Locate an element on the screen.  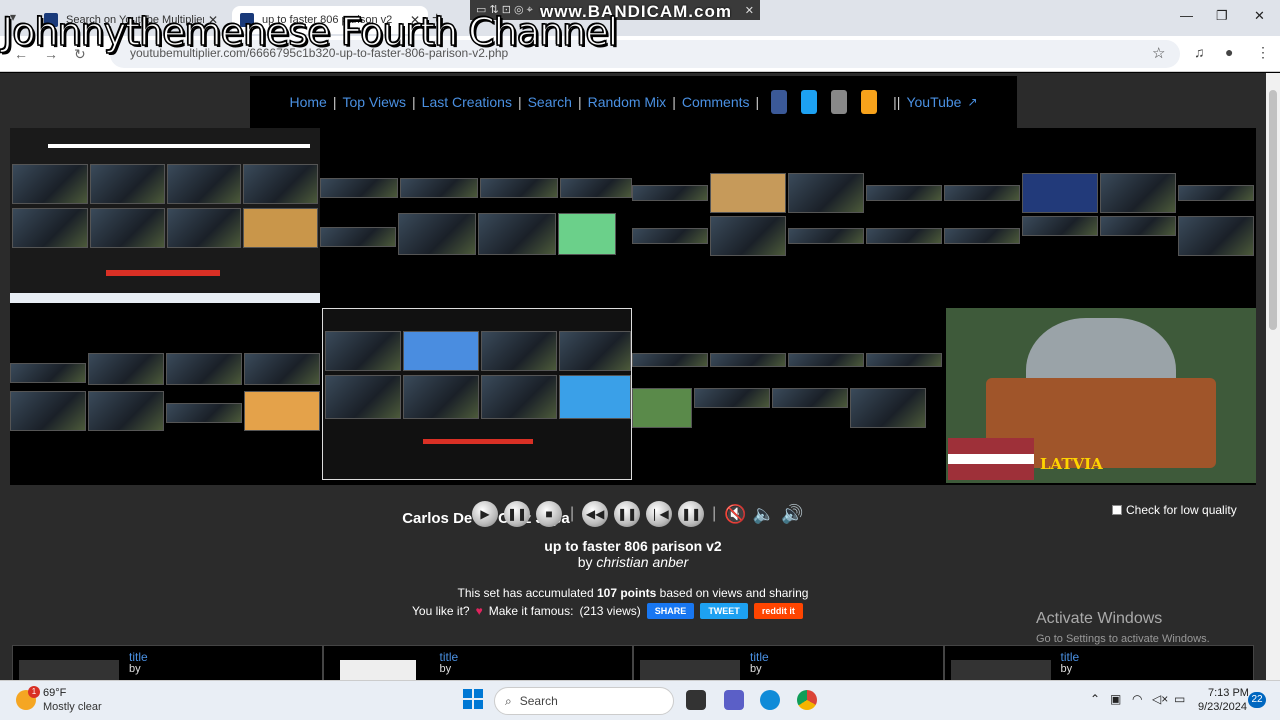
tweet-button: TWEET is located at coordinates (724, 611).